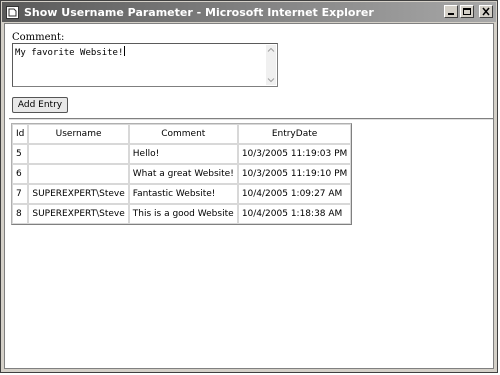 This screenshot has height=375, width=500. Describe the element at coordinates (271, 50) in the screenshot. I see `scroll-up-arrow-icon` at that location.